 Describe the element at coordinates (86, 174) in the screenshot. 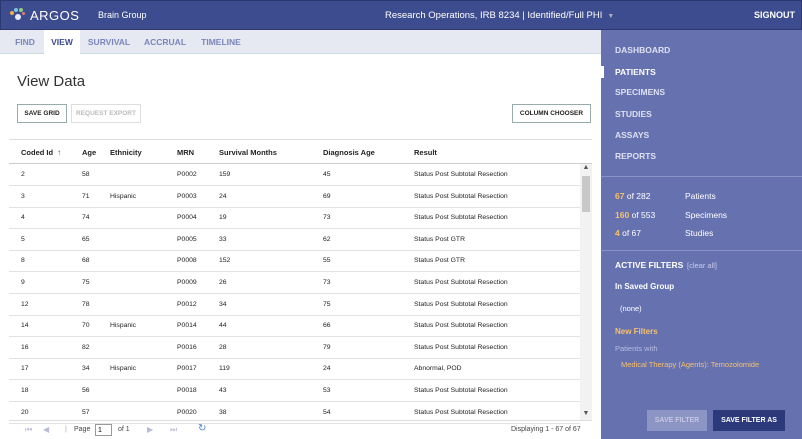

I see `cell-age: 58` at that location.